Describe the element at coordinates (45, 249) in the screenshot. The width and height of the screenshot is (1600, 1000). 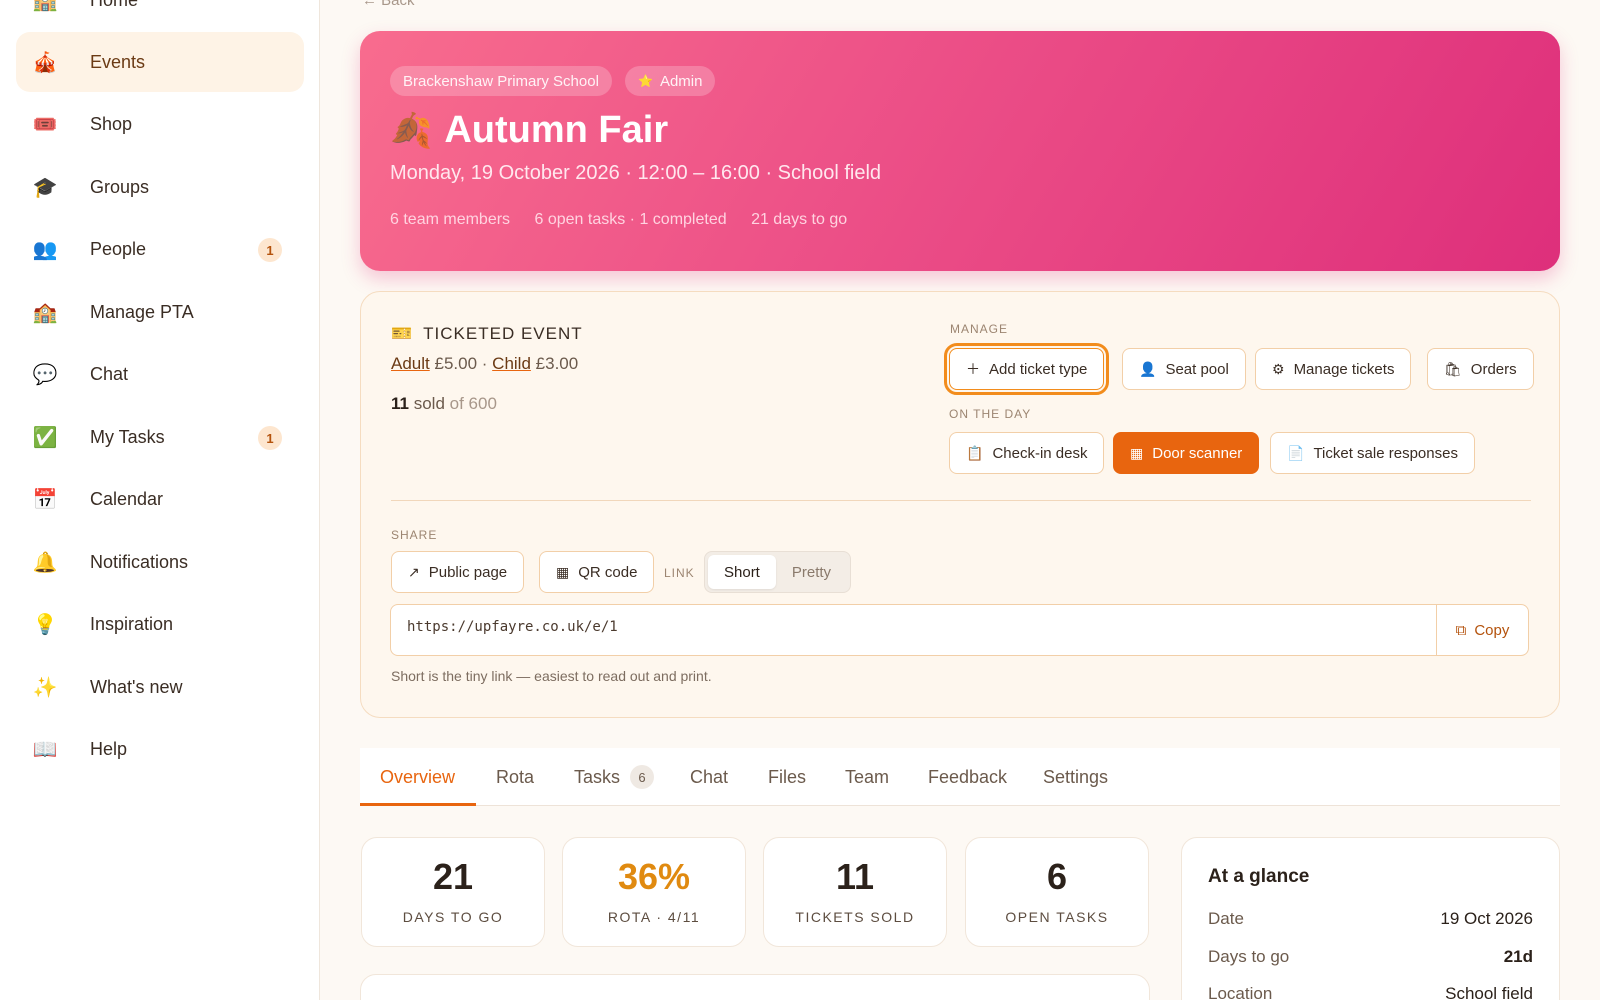
I see `people-icon: 👥` at that location.